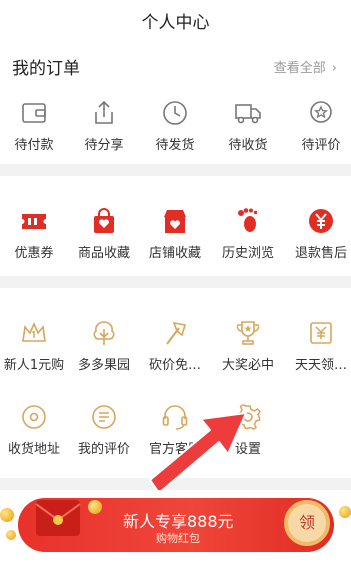 The image size is (351, 563). I want to click on location-icon, so click(34, 417).